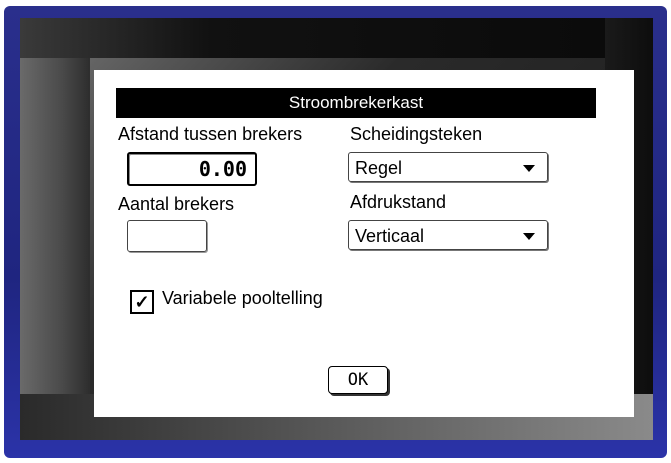  I want to click on orientation-select-value: Verticaal, so click(390, 236).